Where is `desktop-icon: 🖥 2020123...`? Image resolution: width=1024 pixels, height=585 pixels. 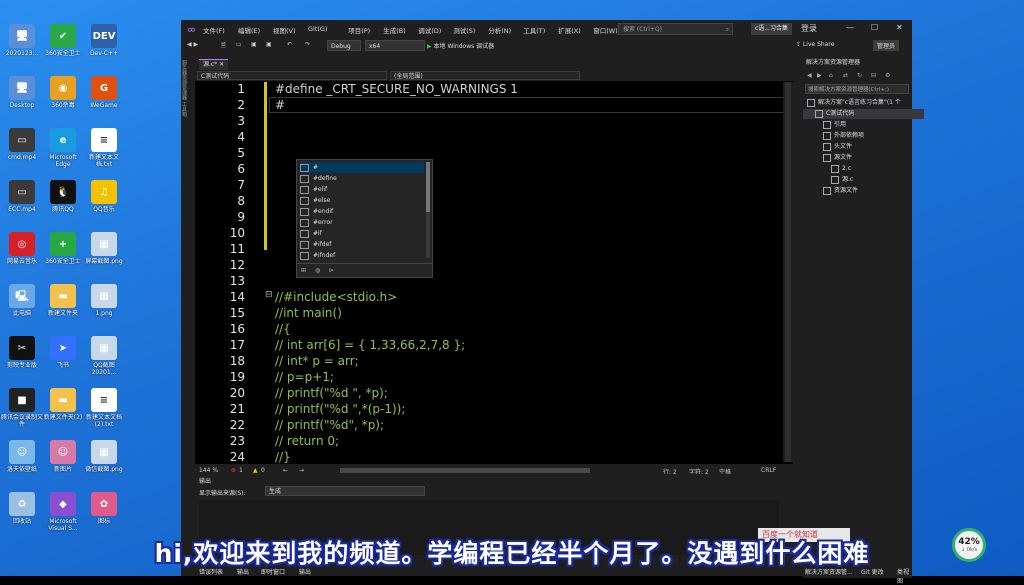 desktop-icon: 🖥 2020123... is located at coordinates (22, 44).